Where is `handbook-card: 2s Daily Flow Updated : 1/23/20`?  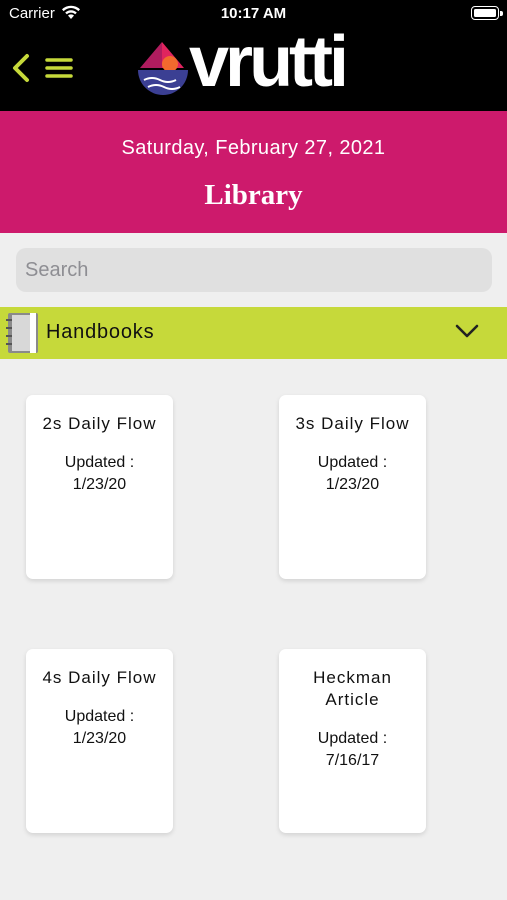
handbook-card: 2s Daily Flow Updated : 1/23/20 is located at coordinates (99, 487).